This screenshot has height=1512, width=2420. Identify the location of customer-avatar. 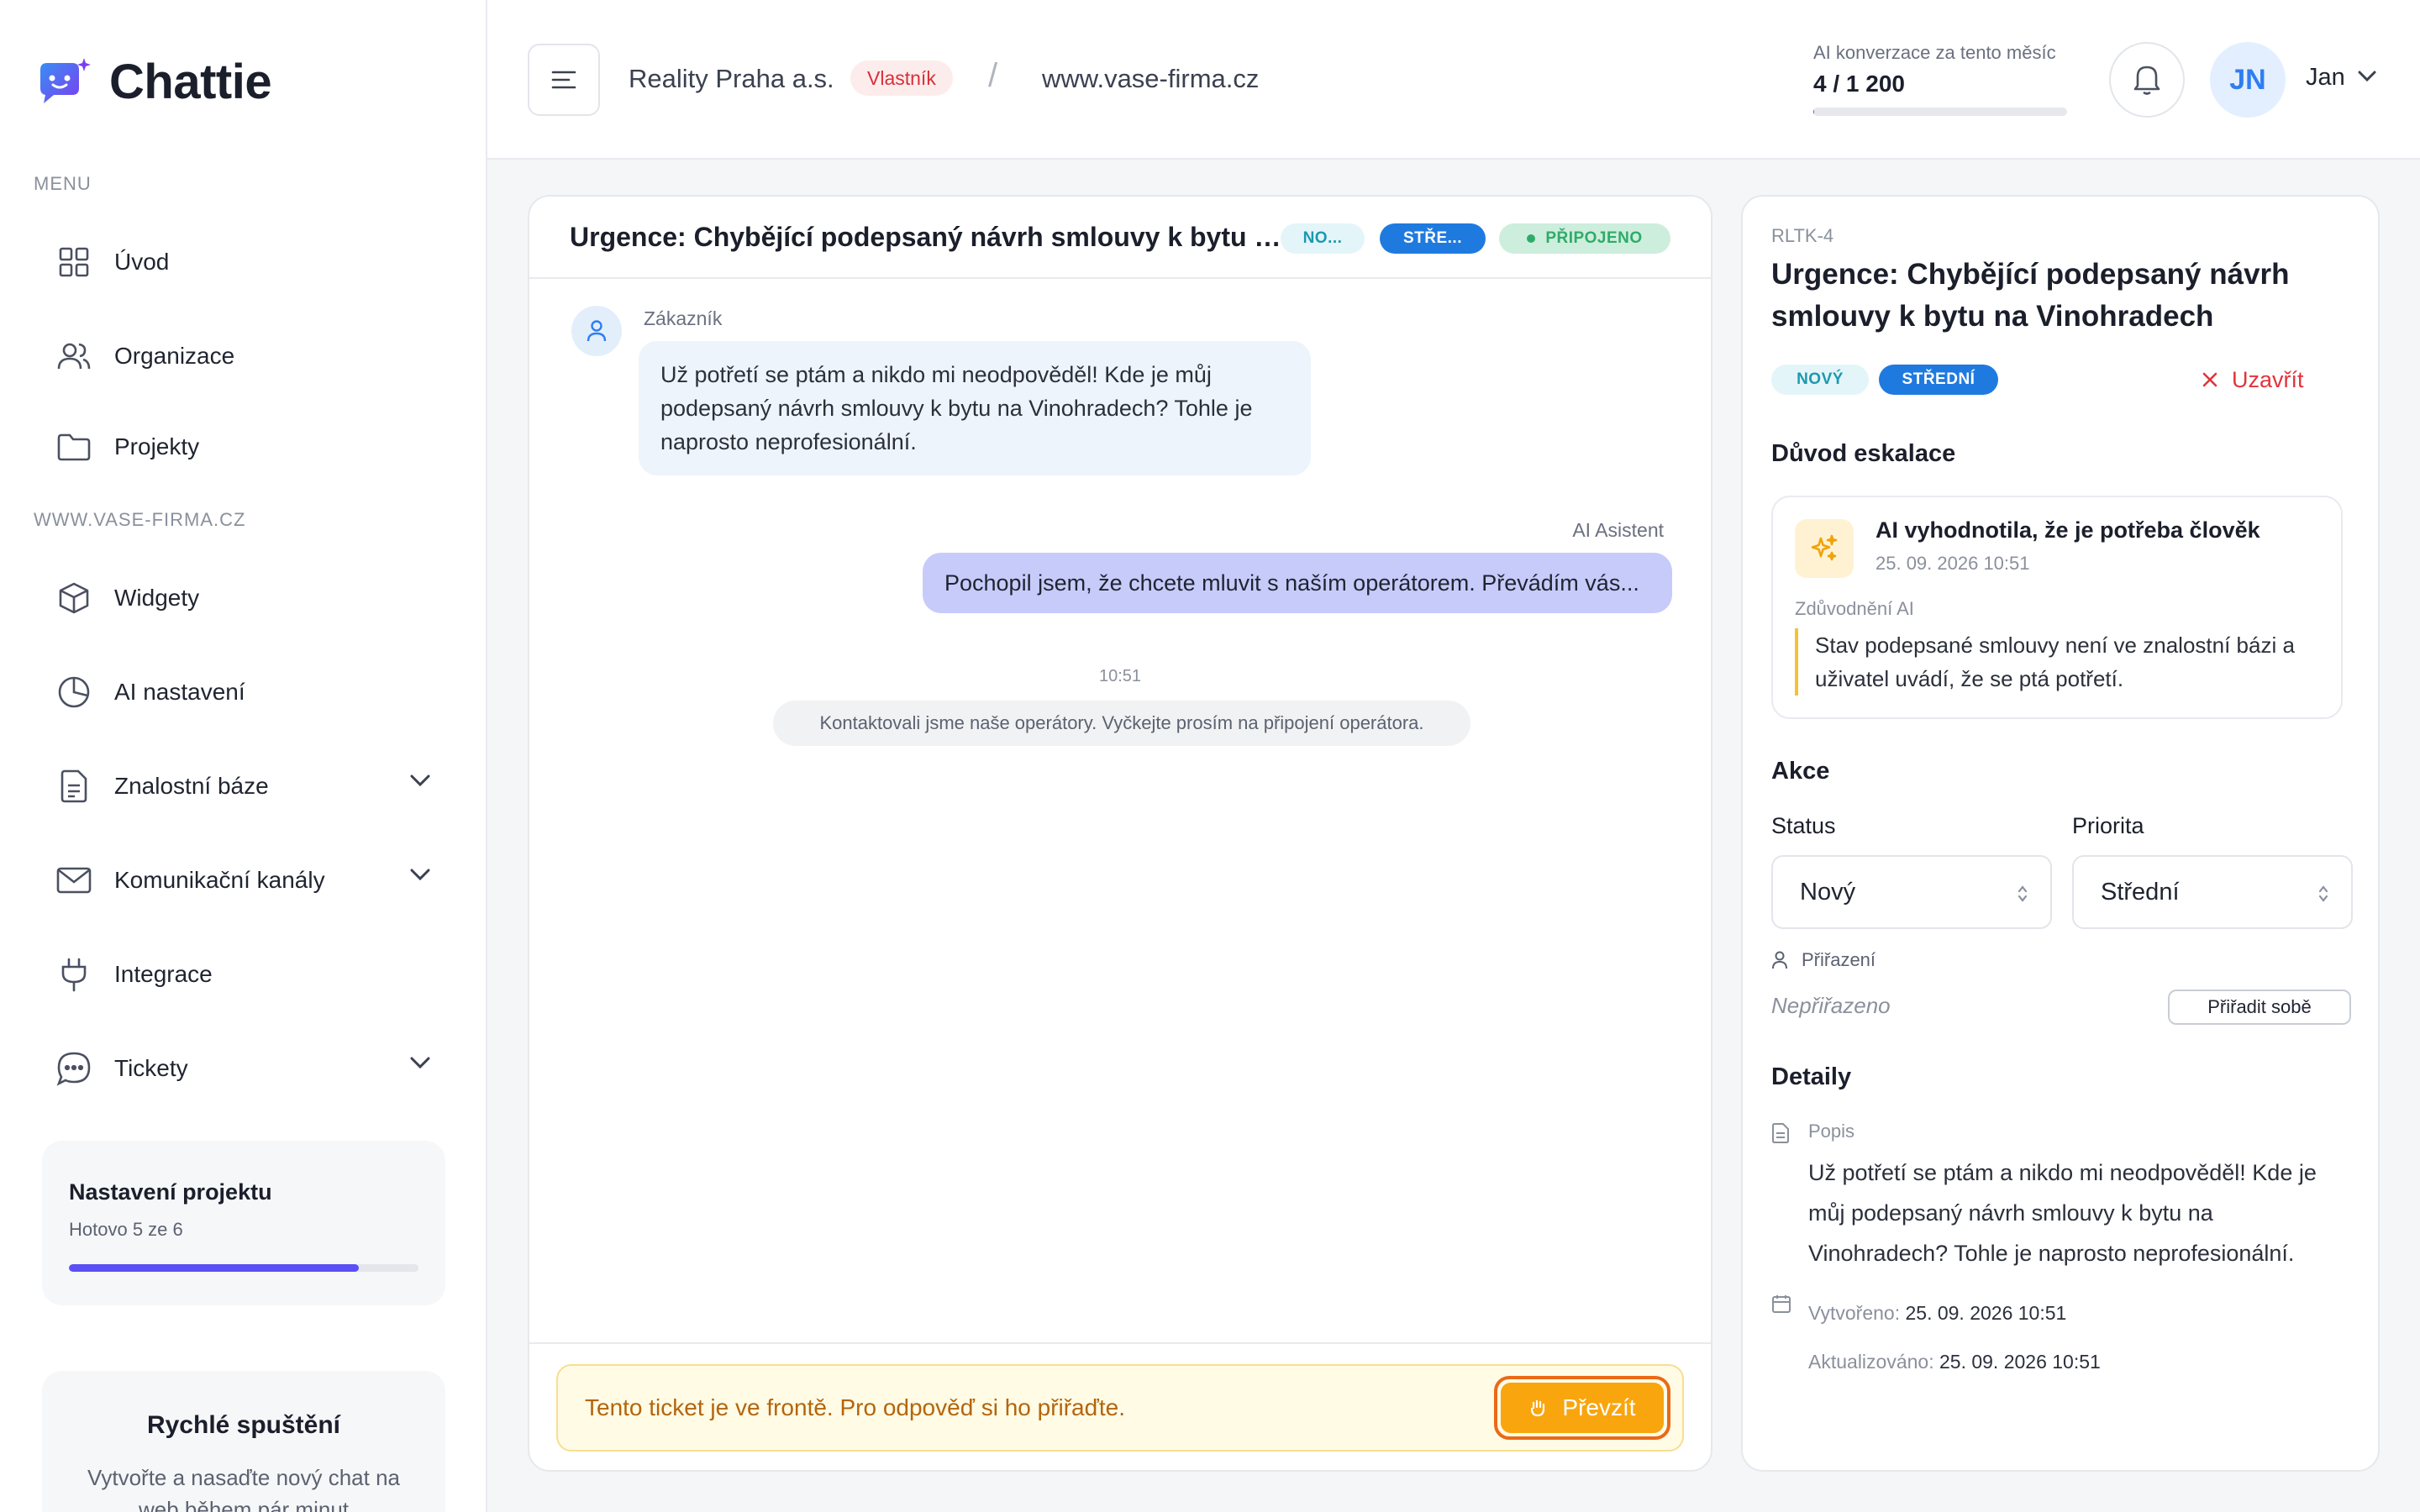
(597, 331).